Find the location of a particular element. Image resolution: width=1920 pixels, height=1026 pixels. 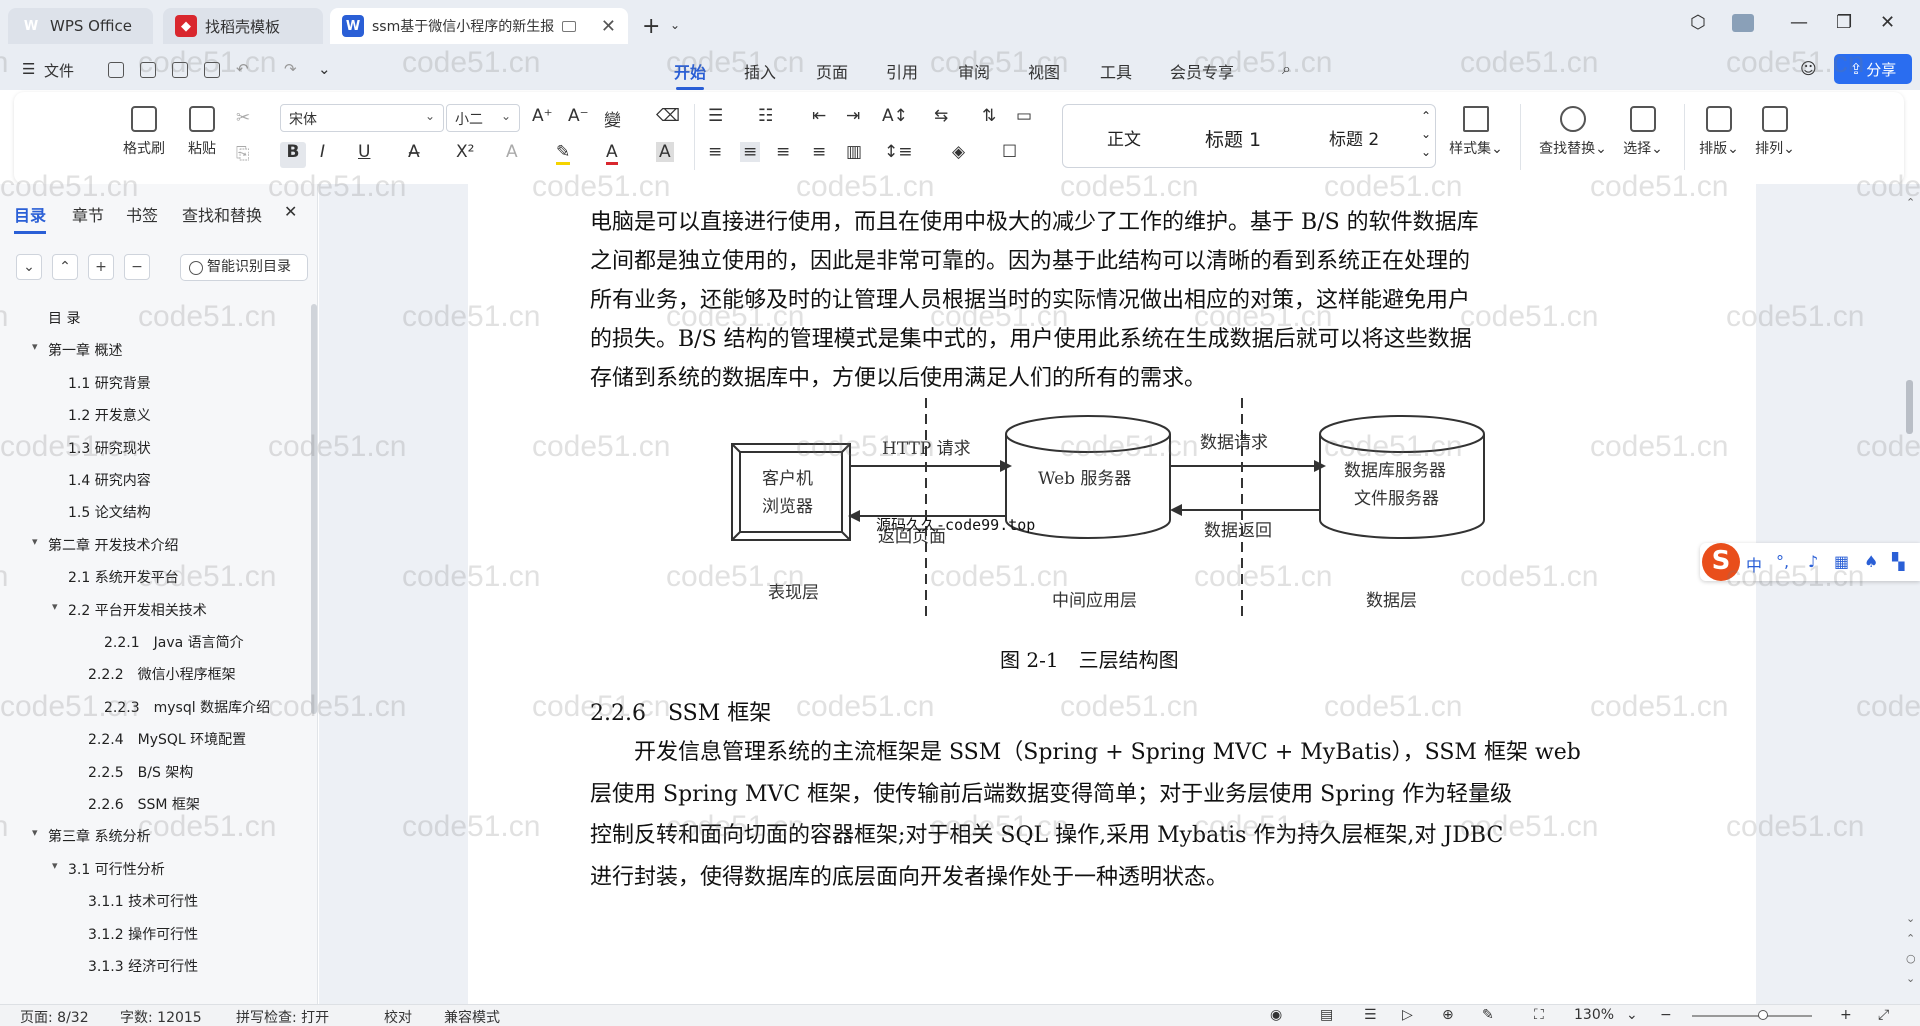

swap-icon: ⇆ is located at coordinates (941, 116).